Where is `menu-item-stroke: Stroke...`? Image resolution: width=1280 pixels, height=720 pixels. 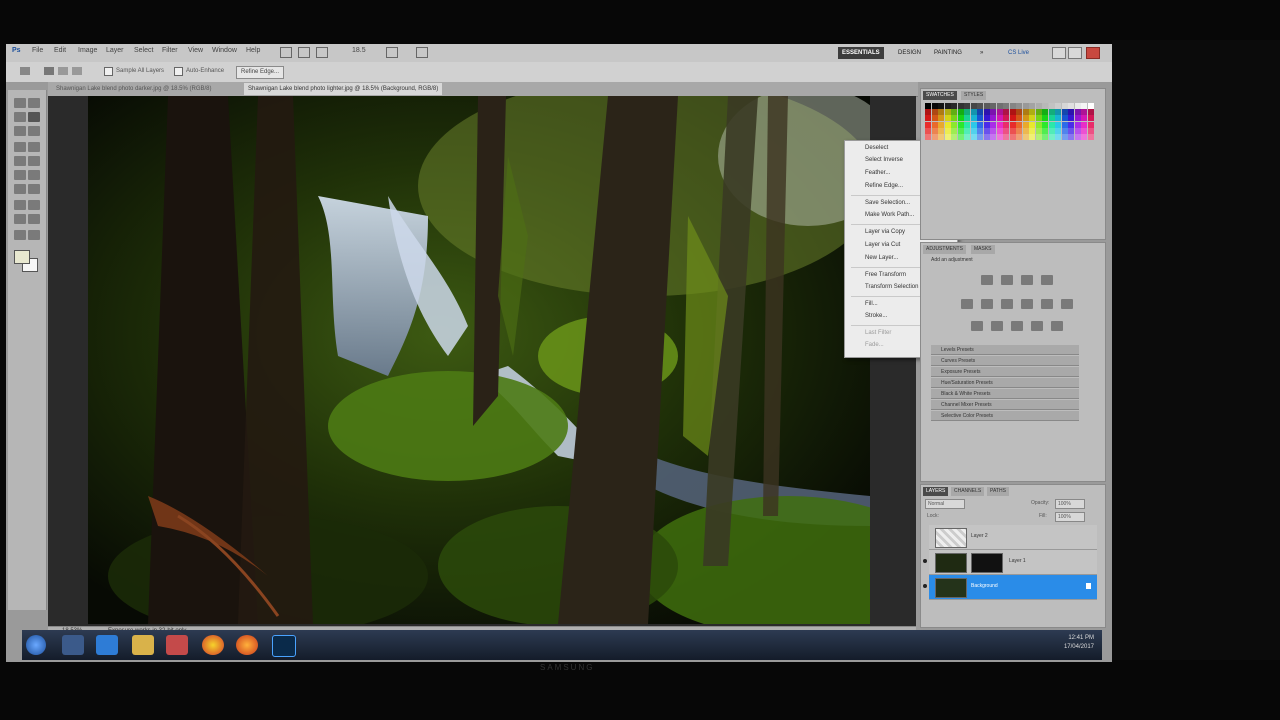
menu-item-stroke: Stroke... is located at coordinates (876, 316).